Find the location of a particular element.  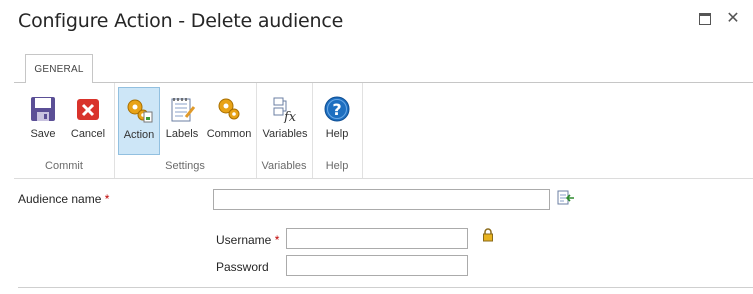

variables-group-label: Variables is located at coordinates (284, 166).